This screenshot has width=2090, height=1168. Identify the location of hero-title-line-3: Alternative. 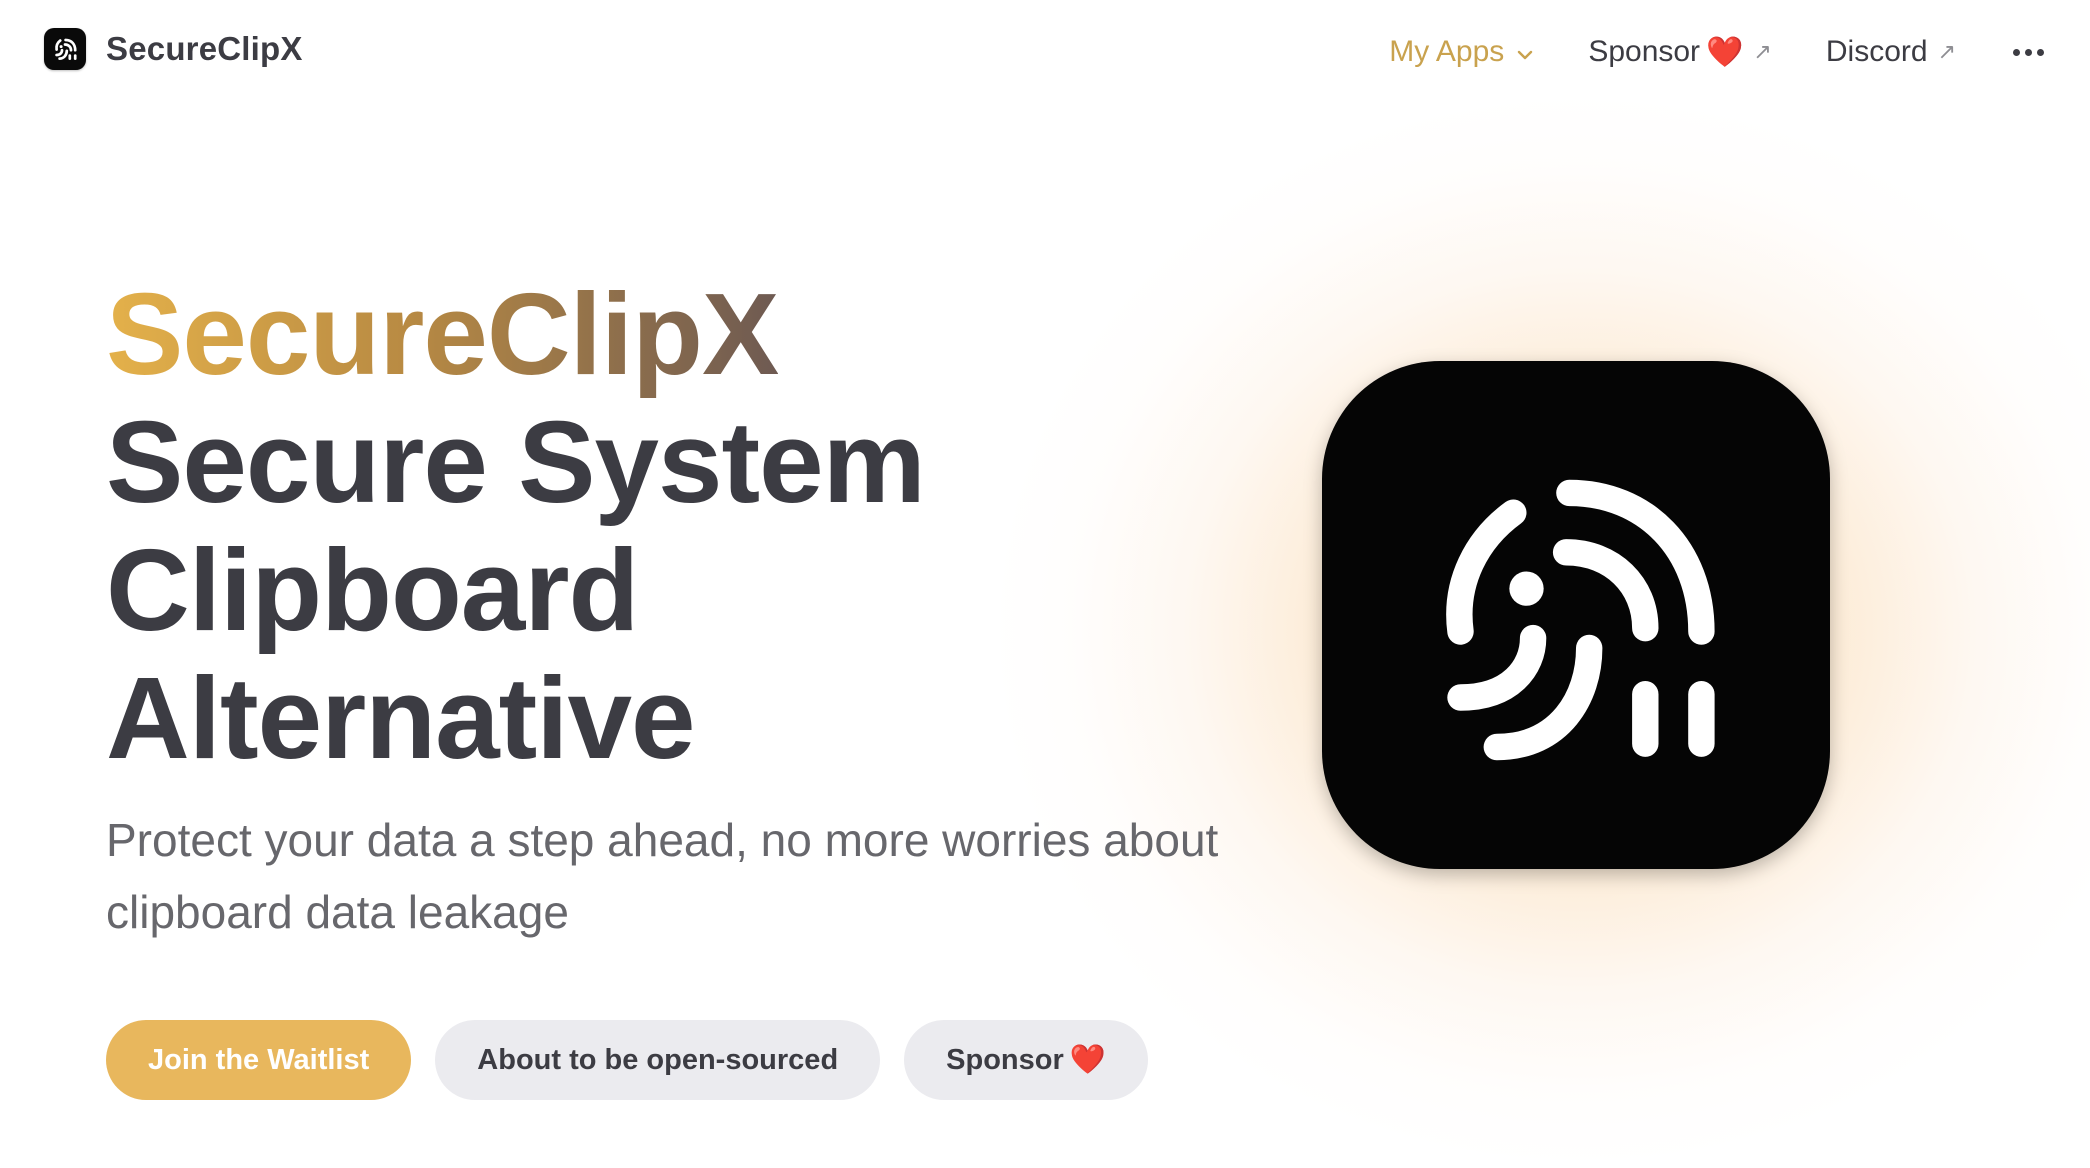
(401, 718).